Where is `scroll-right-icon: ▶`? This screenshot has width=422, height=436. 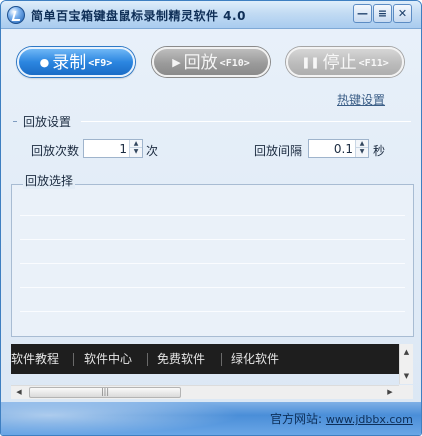
scroll-right-icon: ▶ is located at coordinates (390, 392).